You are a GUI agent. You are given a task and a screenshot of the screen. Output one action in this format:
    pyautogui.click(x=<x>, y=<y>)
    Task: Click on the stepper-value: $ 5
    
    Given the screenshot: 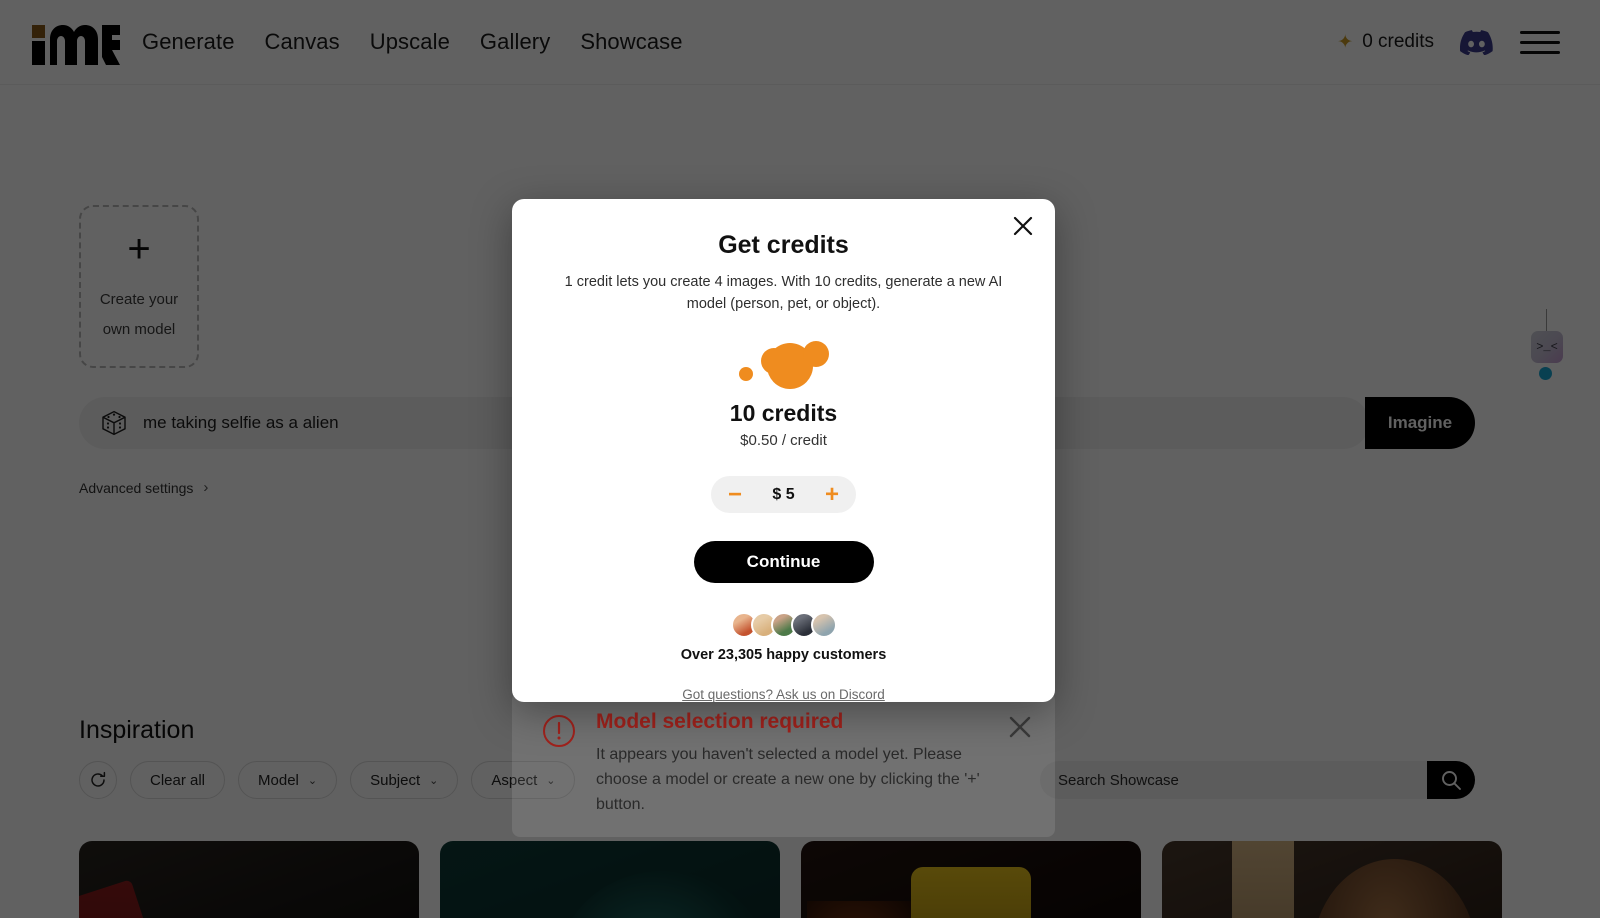 What is the action you would take?
    pyautogui.click(x=783, y=494)
    